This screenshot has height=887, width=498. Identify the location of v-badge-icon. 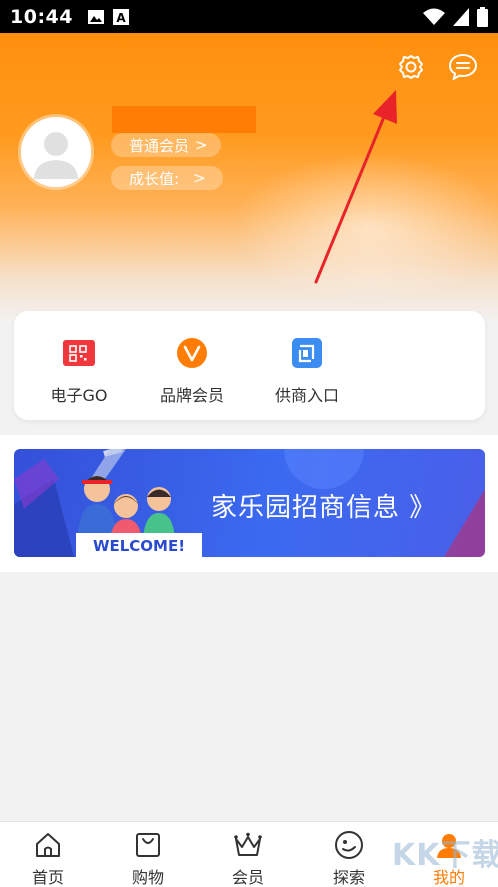
(192, 353).